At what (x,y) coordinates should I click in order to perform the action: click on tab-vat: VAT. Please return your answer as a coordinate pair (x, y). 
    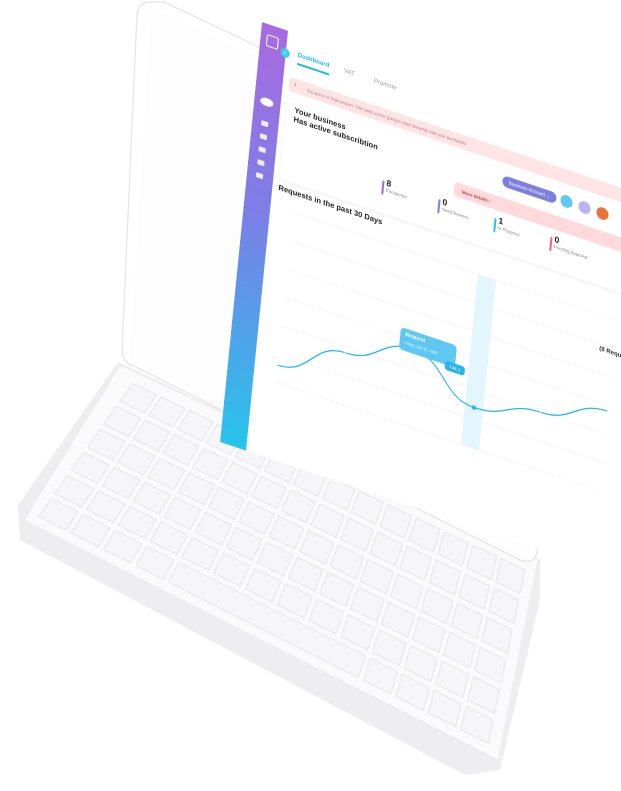
    Looking at the image, I should click on (349, 73).